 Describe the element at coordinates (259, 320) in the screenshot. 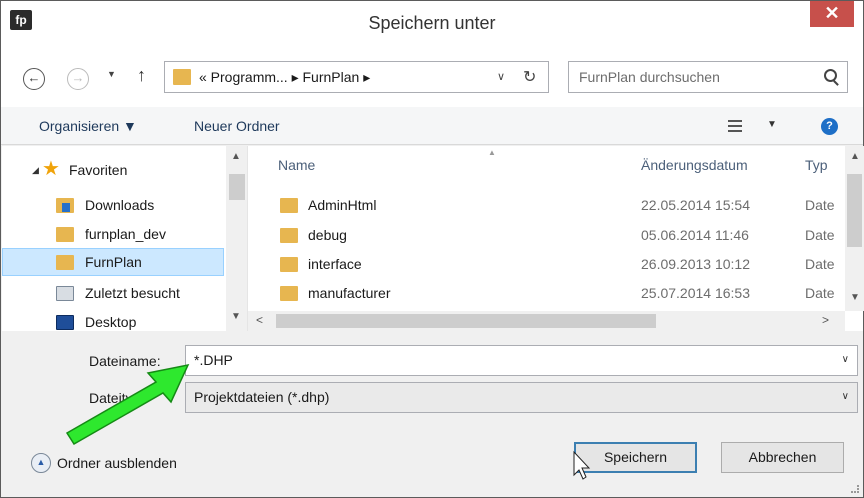

I see `scroll-left-icon: <` at that location.